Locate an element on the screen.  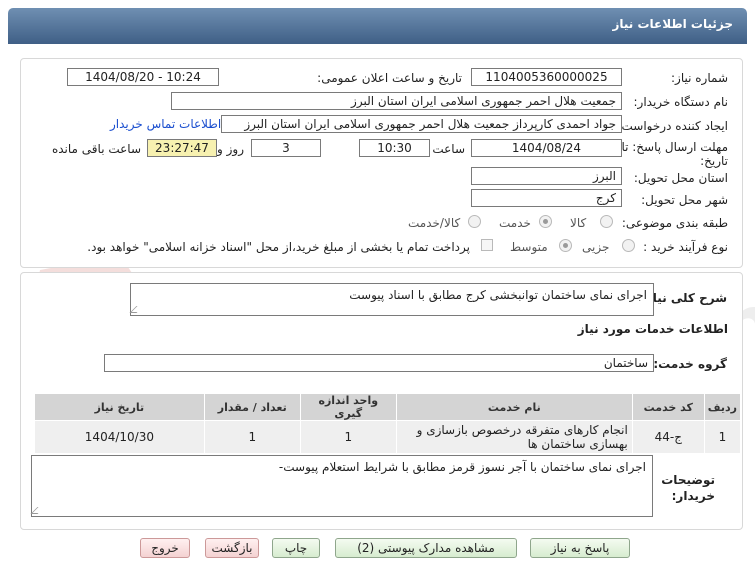
buyer-notes-label: توضیحات is located at coordinates (688, 480).